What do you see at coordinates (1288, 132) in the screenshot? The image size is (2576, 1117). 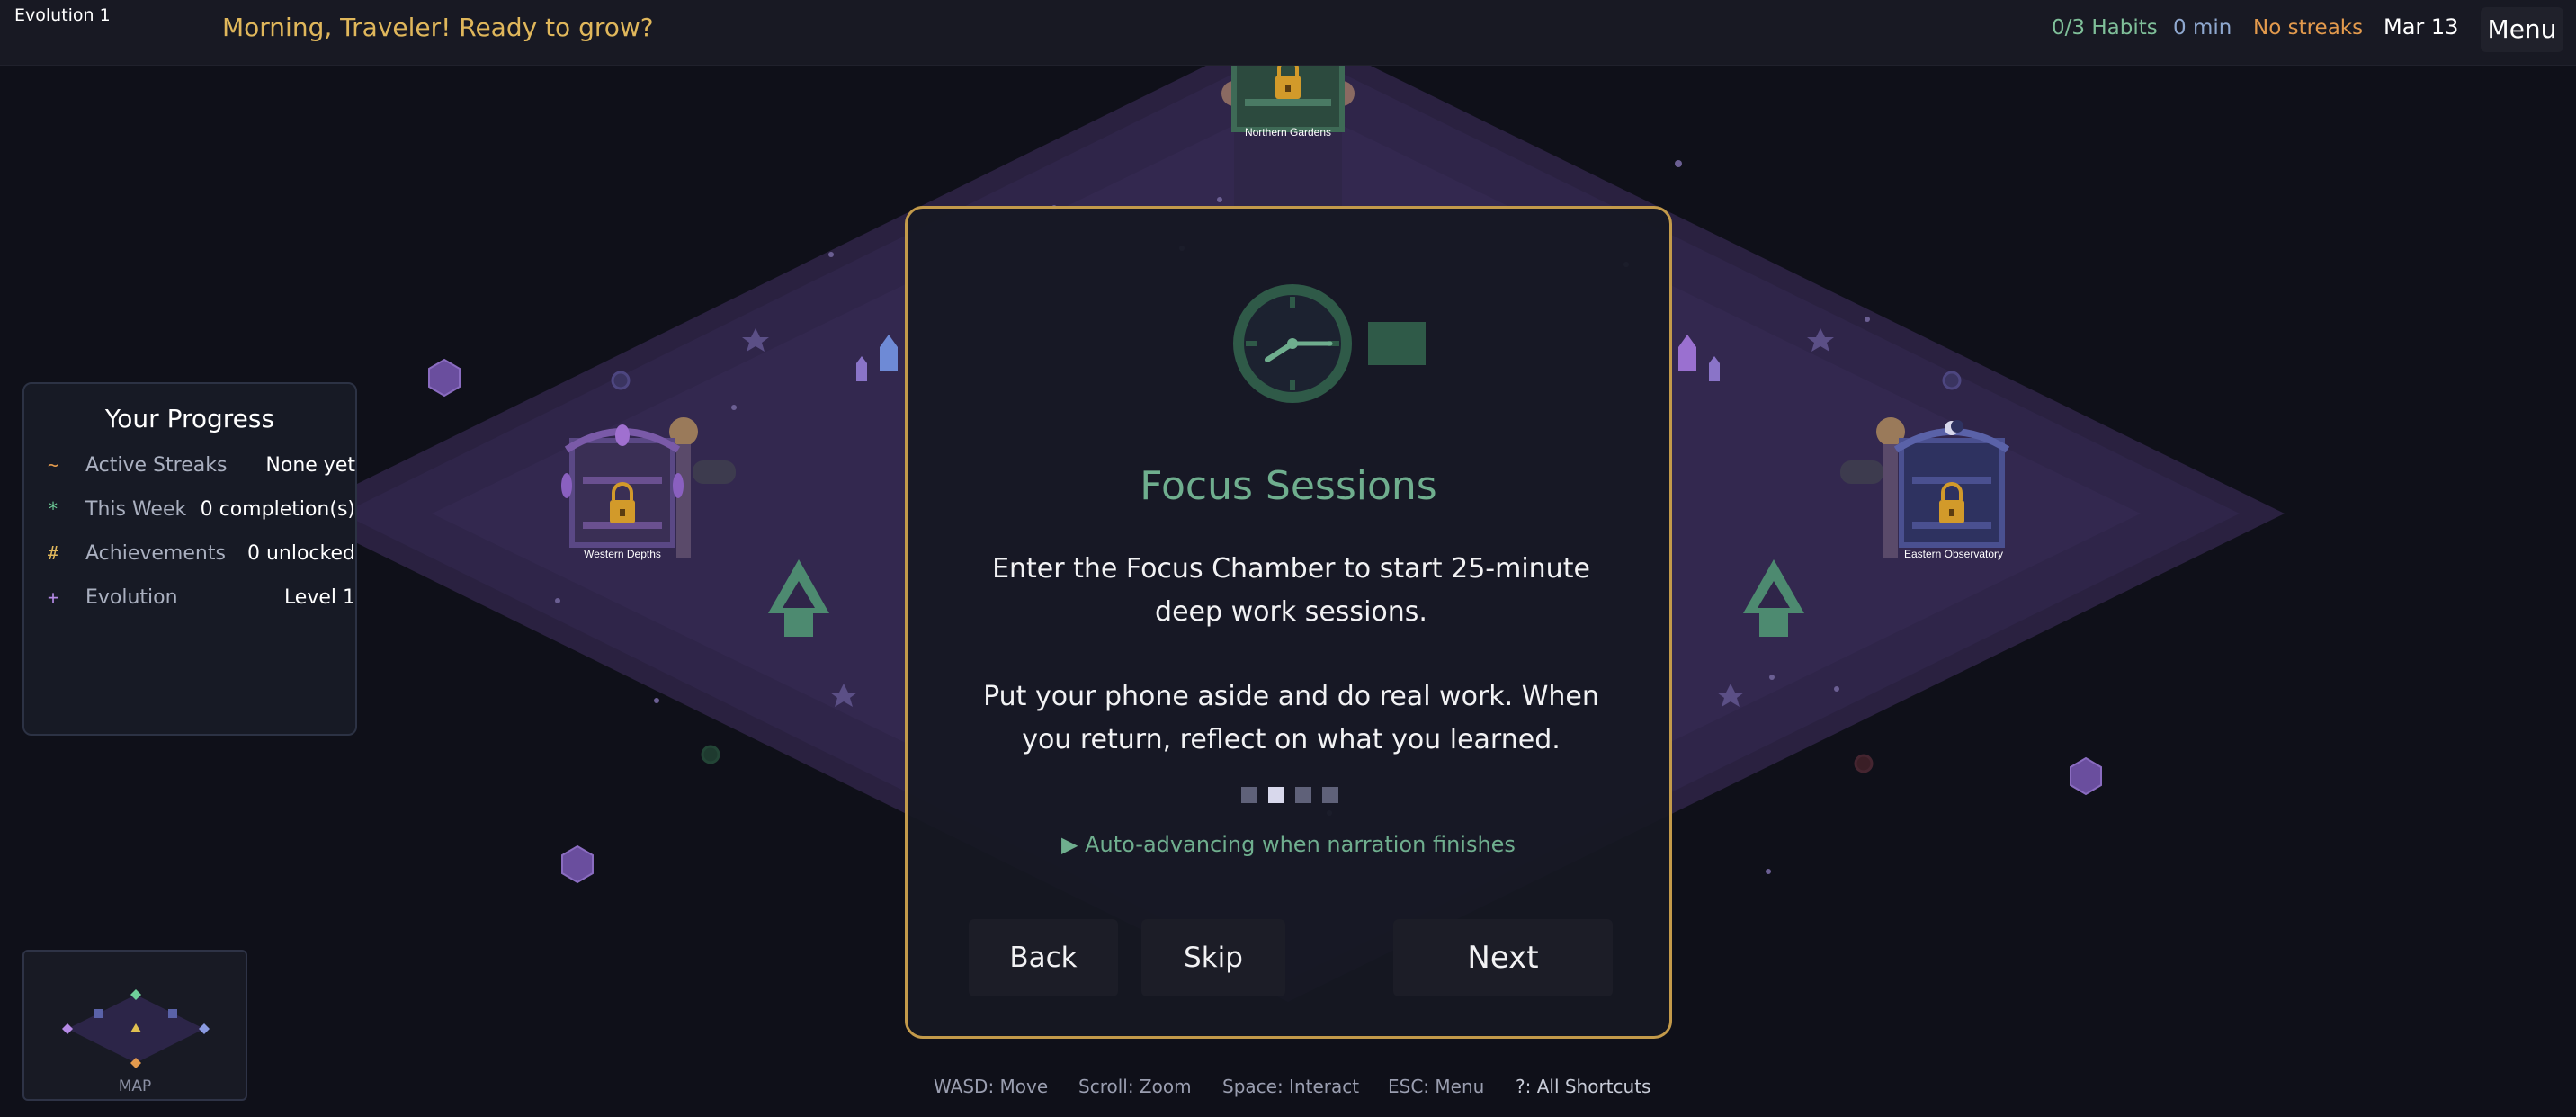 I see `northern-gardens-label: Northern Gardens` at bounding box center [1288, 132].